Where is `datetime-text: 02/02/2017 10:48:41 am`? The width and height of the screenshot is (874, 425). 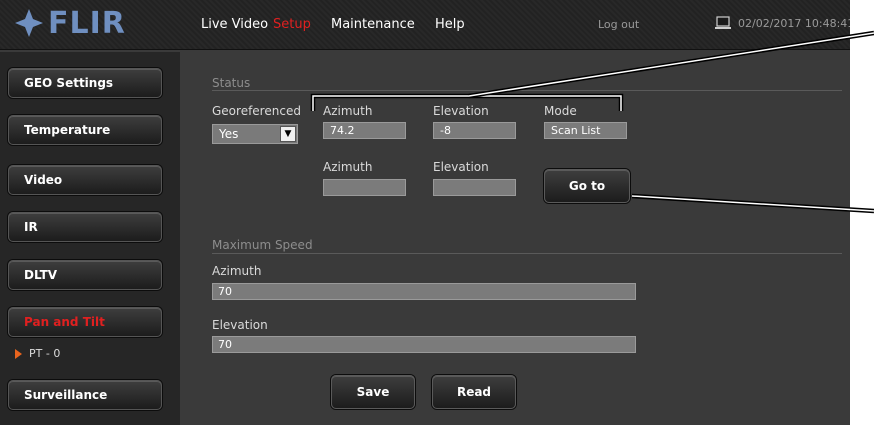 datetime-text: 02/02/2017 10:48:41 am is located at coordinates (794, 23).